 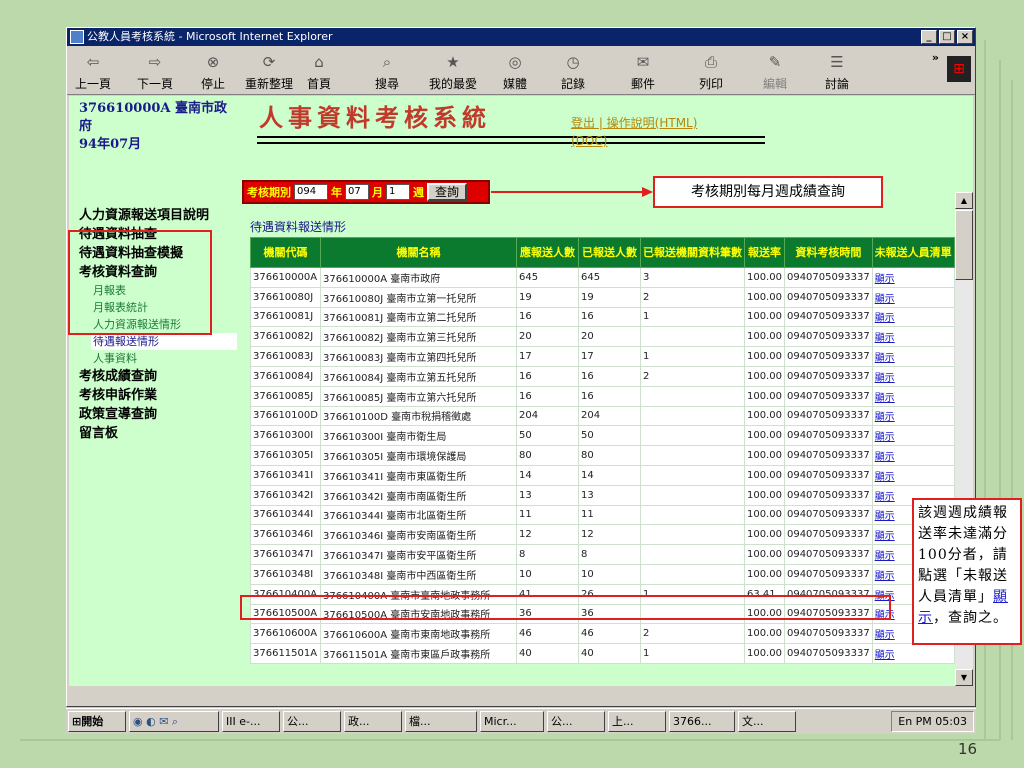 What do you see at coordinates (573, 71) in the screenshot?
I see `history-button: ◷ 記錄` at bounding box center [573, 71].